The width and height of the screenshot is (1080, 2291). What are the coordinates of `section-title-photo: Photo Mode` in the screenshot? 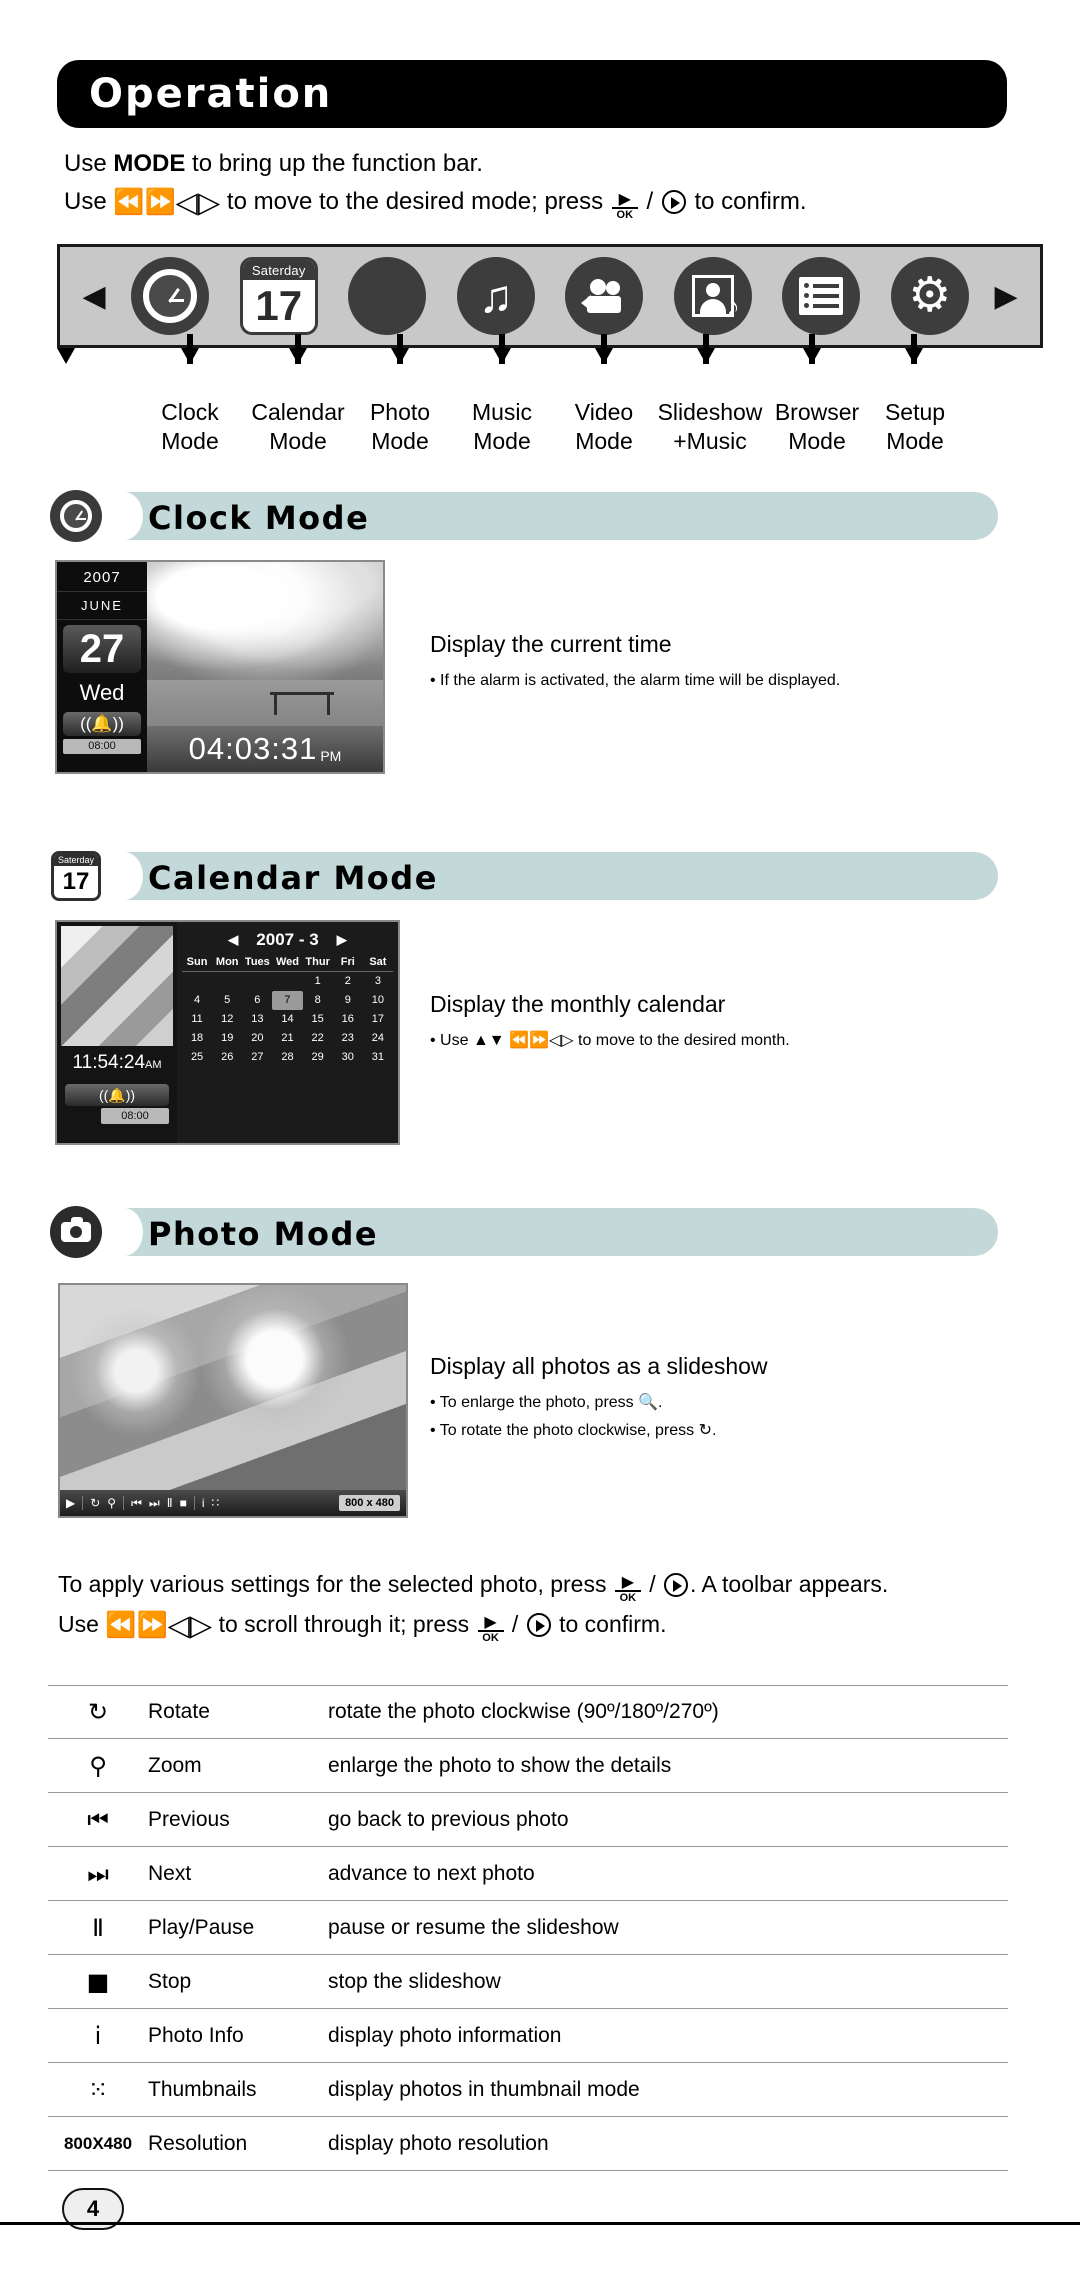 It's located at (263, 1234).